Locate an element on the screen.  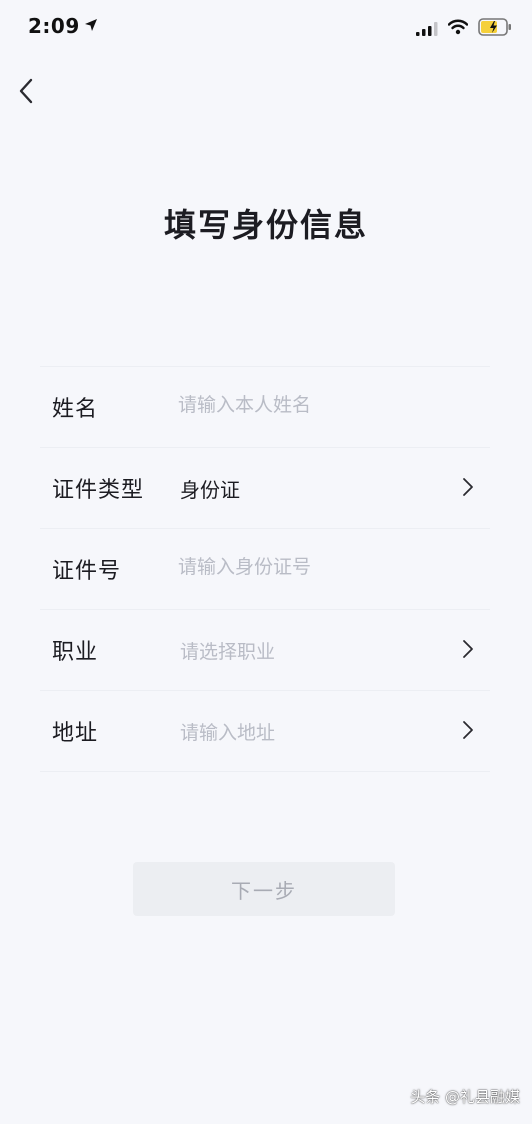
chevron-left-icon is located at coordinates (26, 91).